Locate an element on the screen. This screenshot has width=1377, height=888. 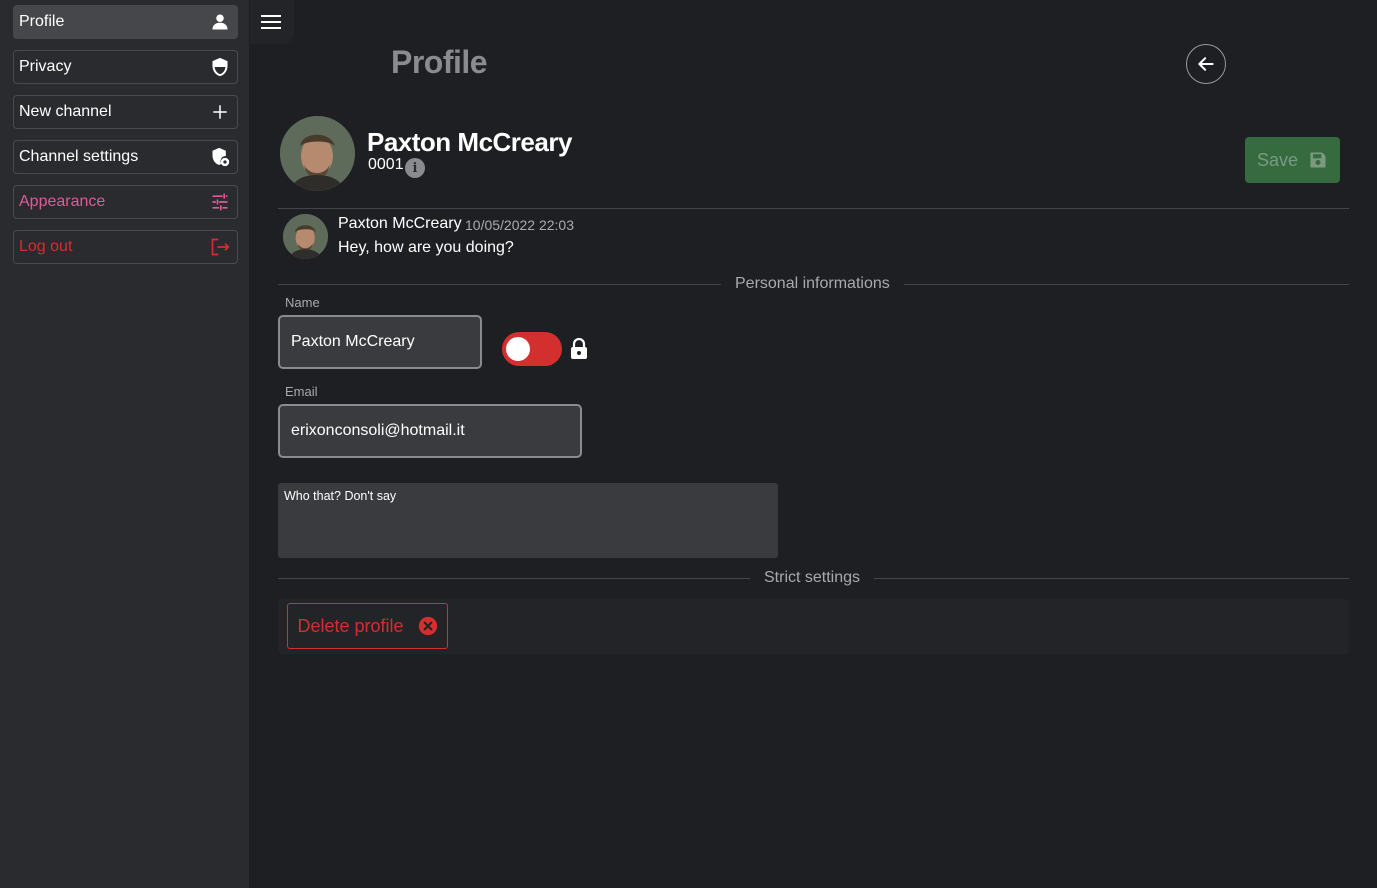
page-title: Profile is located at coordinates (439, 62).